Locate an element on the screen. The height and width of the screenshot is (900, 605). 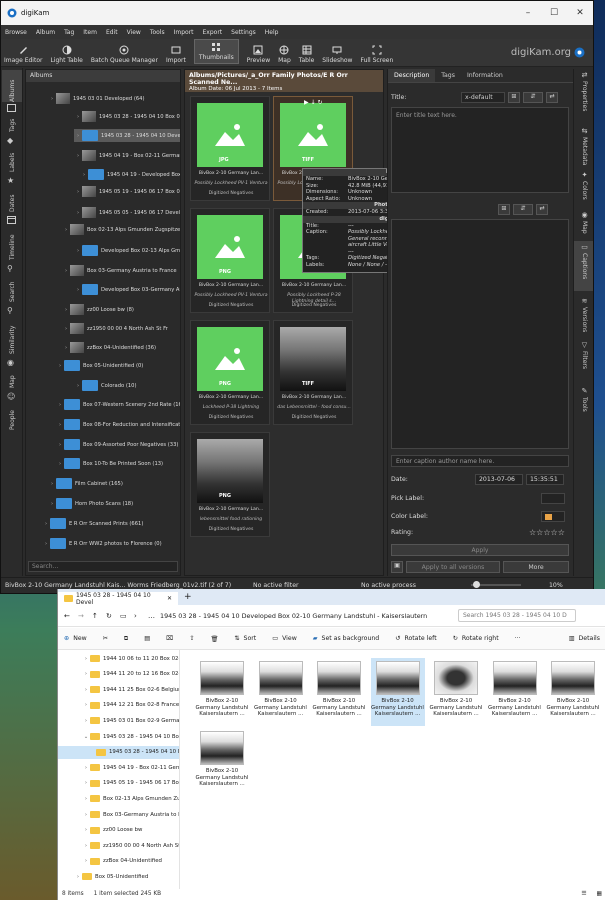
rotate-left-button: ↺ Rotate left is located at coordinates (415, 638).